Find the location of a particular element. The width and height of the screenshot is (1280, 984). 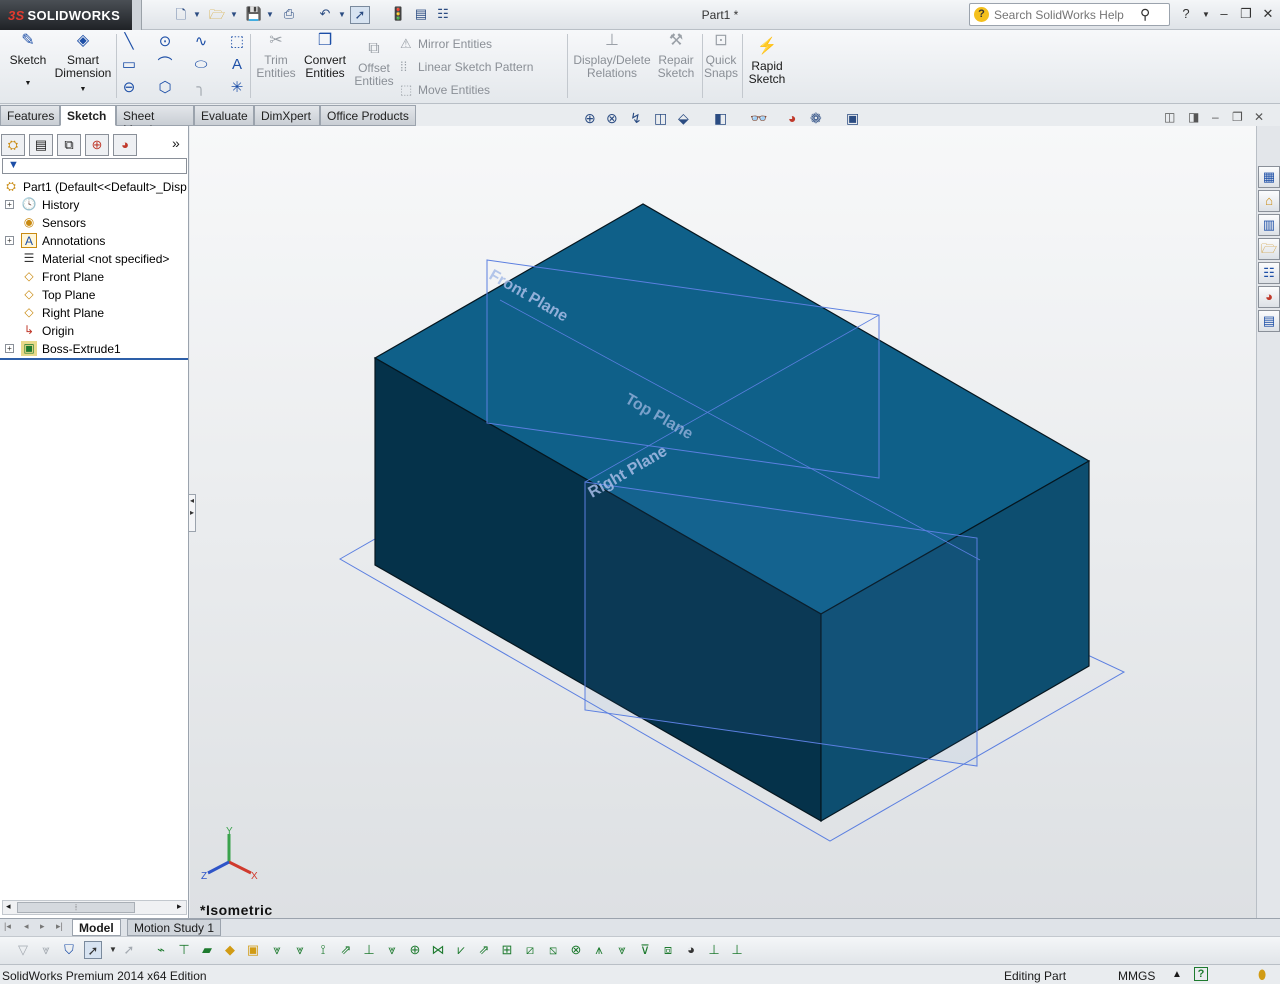

scroll-left-icon: ◂ is located at coordinates (8, 906).